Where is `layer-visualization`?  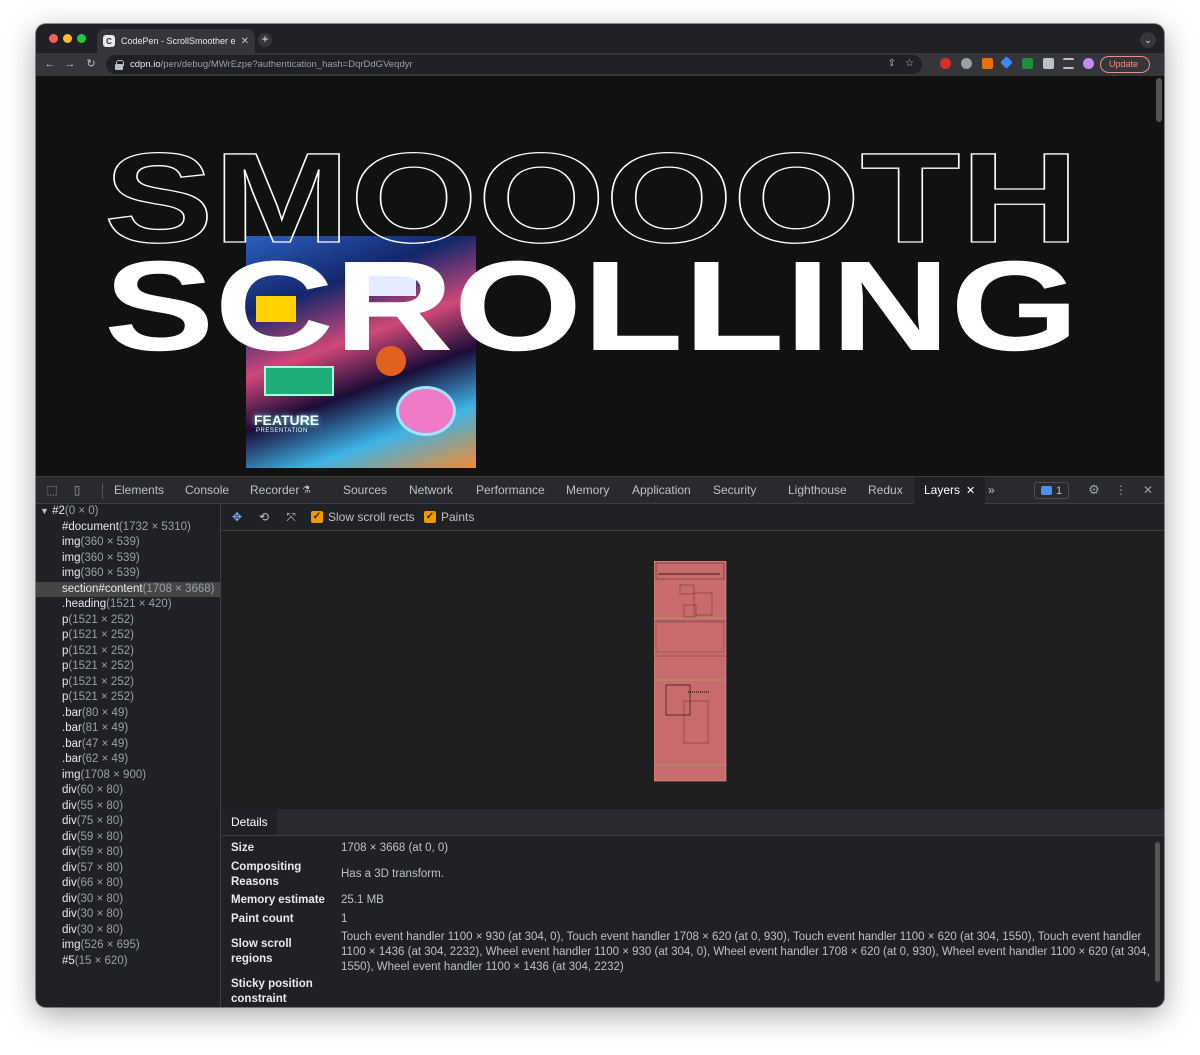
layer-visualization is located at coordinates (691, 672).